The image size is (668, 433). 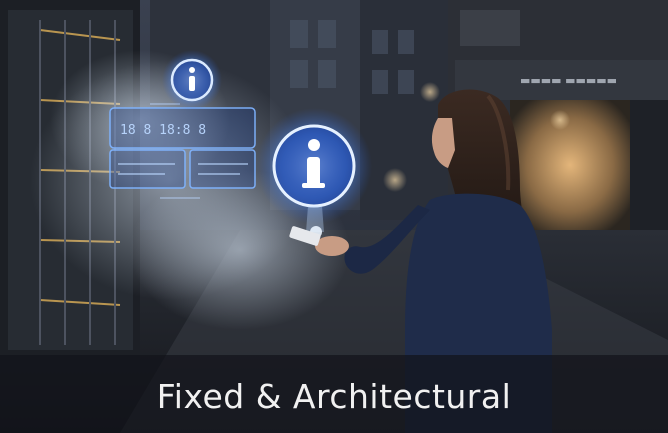 I want to click on caption-text: Fixed & Architectural, so click(x=334, y=396).